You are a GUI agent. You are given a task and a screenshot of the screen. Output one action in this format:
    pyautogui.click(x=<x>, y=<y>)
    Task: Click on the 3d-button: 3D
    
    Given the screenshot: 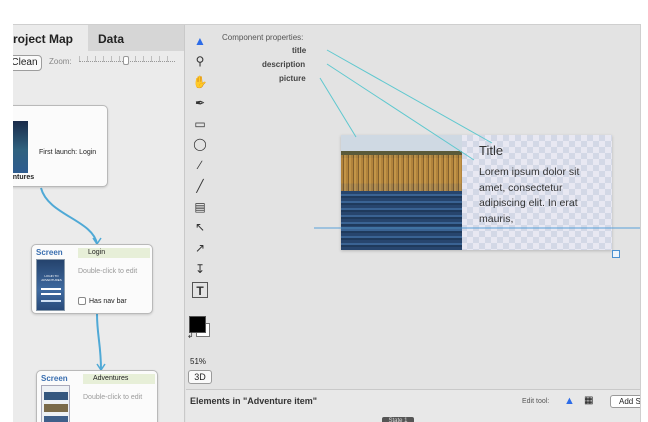 What is the action you would take?
    pyautogui.click(x=200, y=377)
    